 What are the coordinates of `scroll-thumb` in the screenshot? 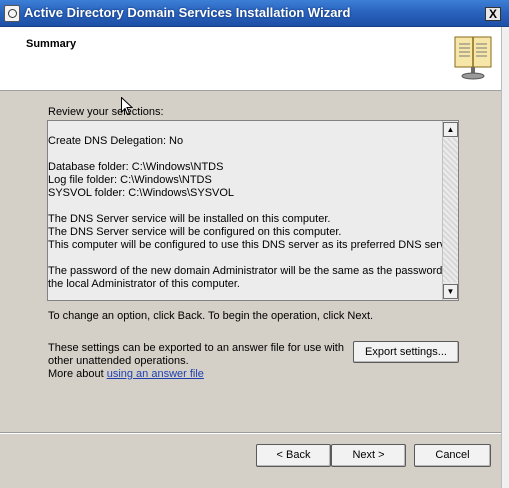 It's located at (450, 210).